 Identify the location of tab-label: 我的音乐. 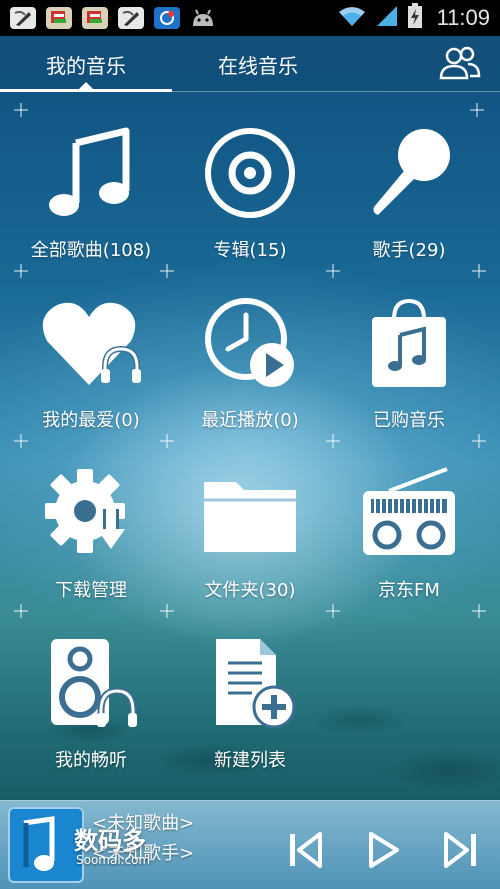
(86, 65).